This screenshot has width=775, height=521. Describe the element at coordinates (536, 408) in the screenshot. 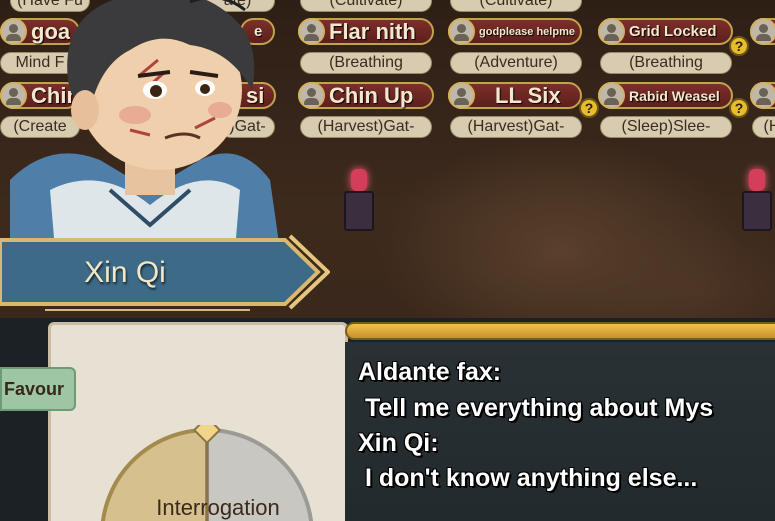

I see `dialogue-line: Tell me everything about Mys` at that location.